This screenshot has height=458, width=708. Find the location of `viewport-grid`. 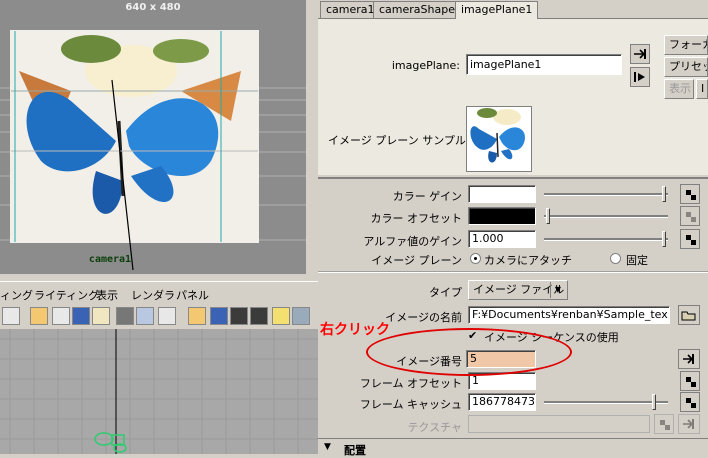

viewport-grid is located at coordinates (159, 391).